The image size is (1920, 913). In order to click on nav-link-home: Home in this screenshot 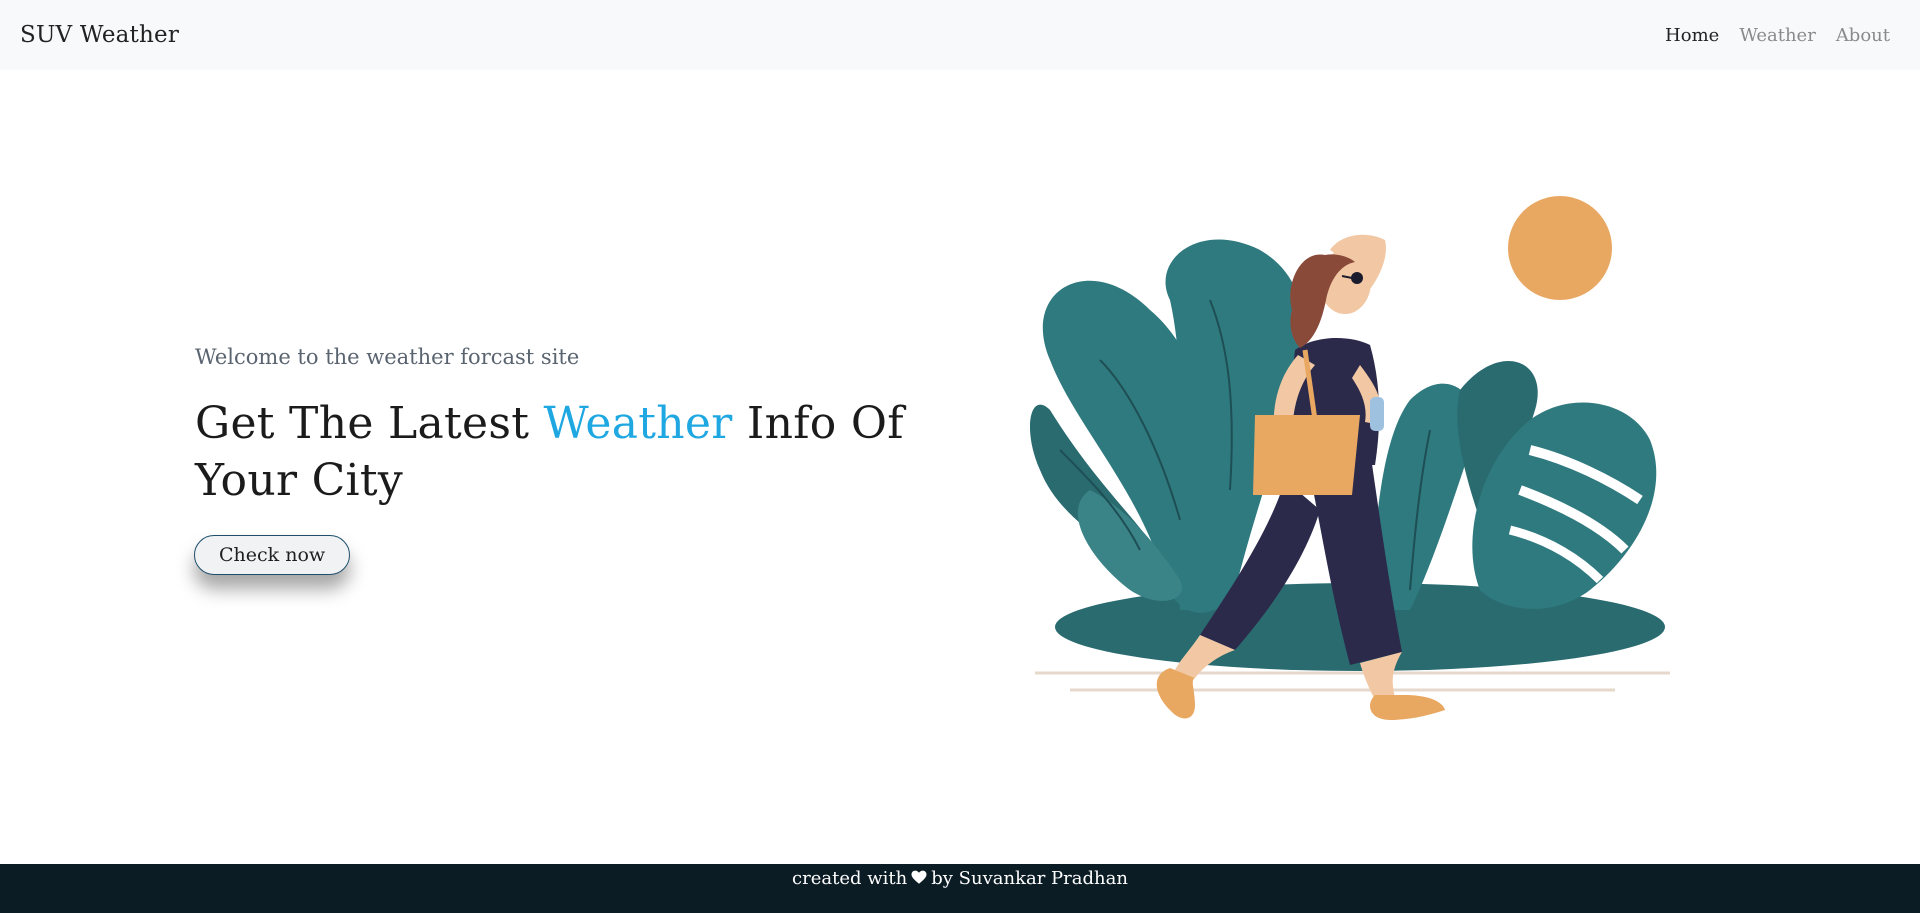, I will do `click(1692, 35)`.